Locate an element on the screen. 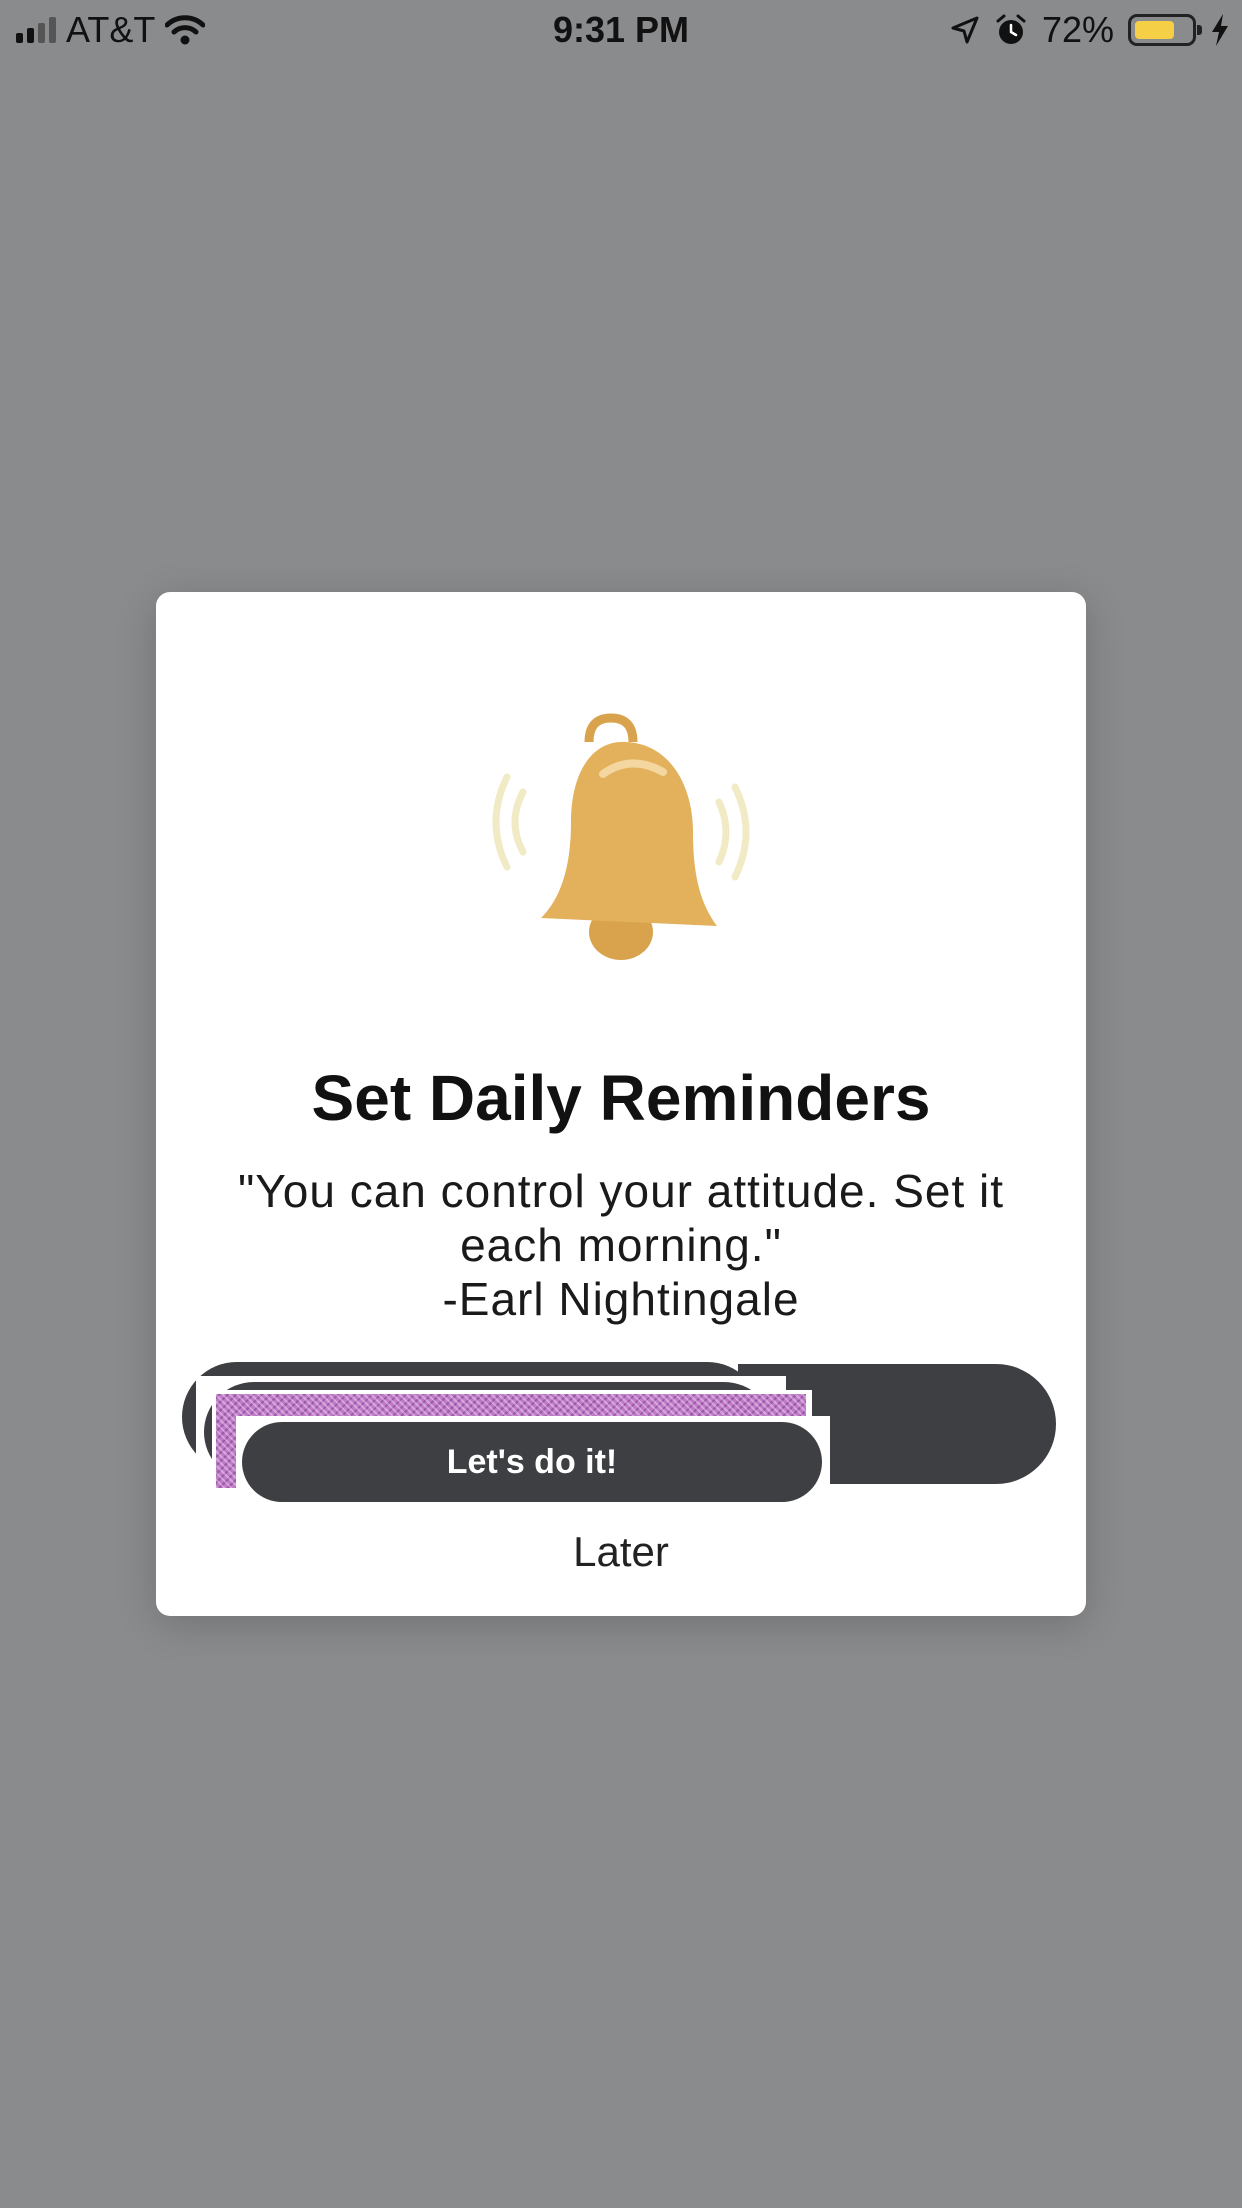 This screenshot has width=1242, height=2208. charging-icon is located at coordinates (1220, 30).